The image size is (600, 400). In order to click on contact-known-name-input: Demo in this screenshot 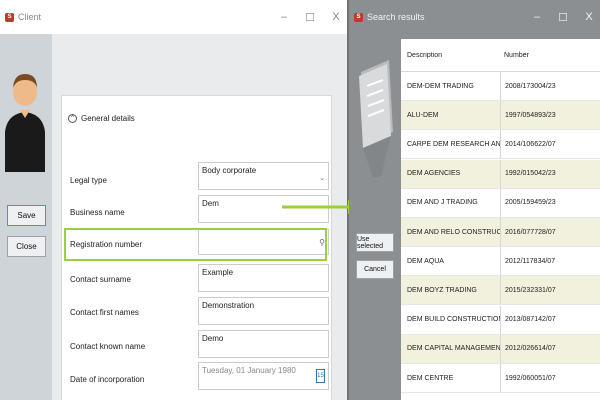, I will do `click(263, 344)`.